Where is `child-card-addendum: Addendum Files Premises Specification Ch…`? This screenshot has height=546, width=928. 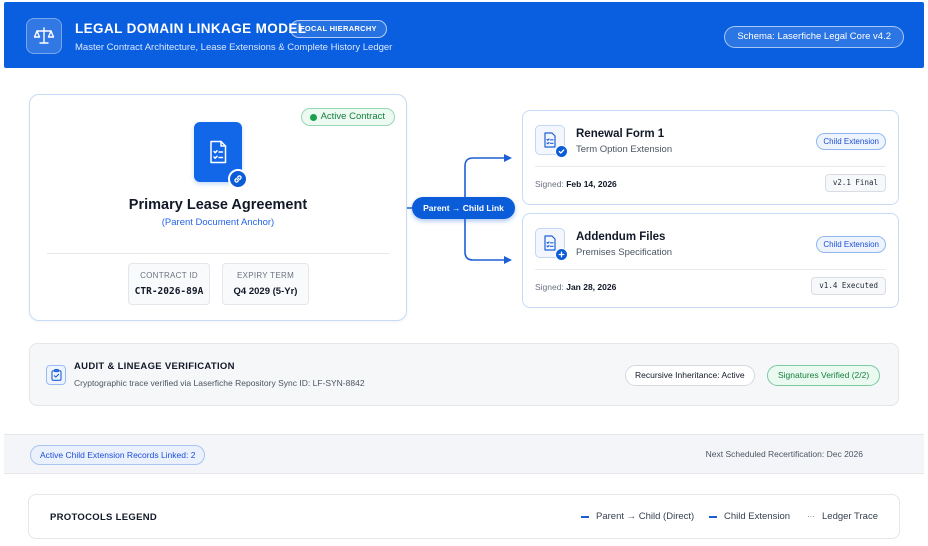
child-card-addendum: Addendum Files Premises Specification Ch… is located at coordinates (710, 260).